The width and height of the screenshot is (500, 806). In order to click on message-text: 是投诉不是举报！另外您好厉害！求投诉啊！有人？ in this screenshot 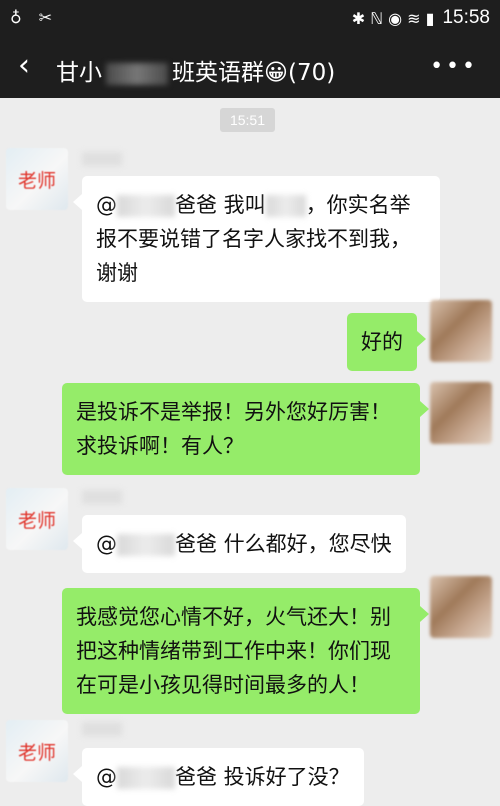, I will do `click(233, 429)`.